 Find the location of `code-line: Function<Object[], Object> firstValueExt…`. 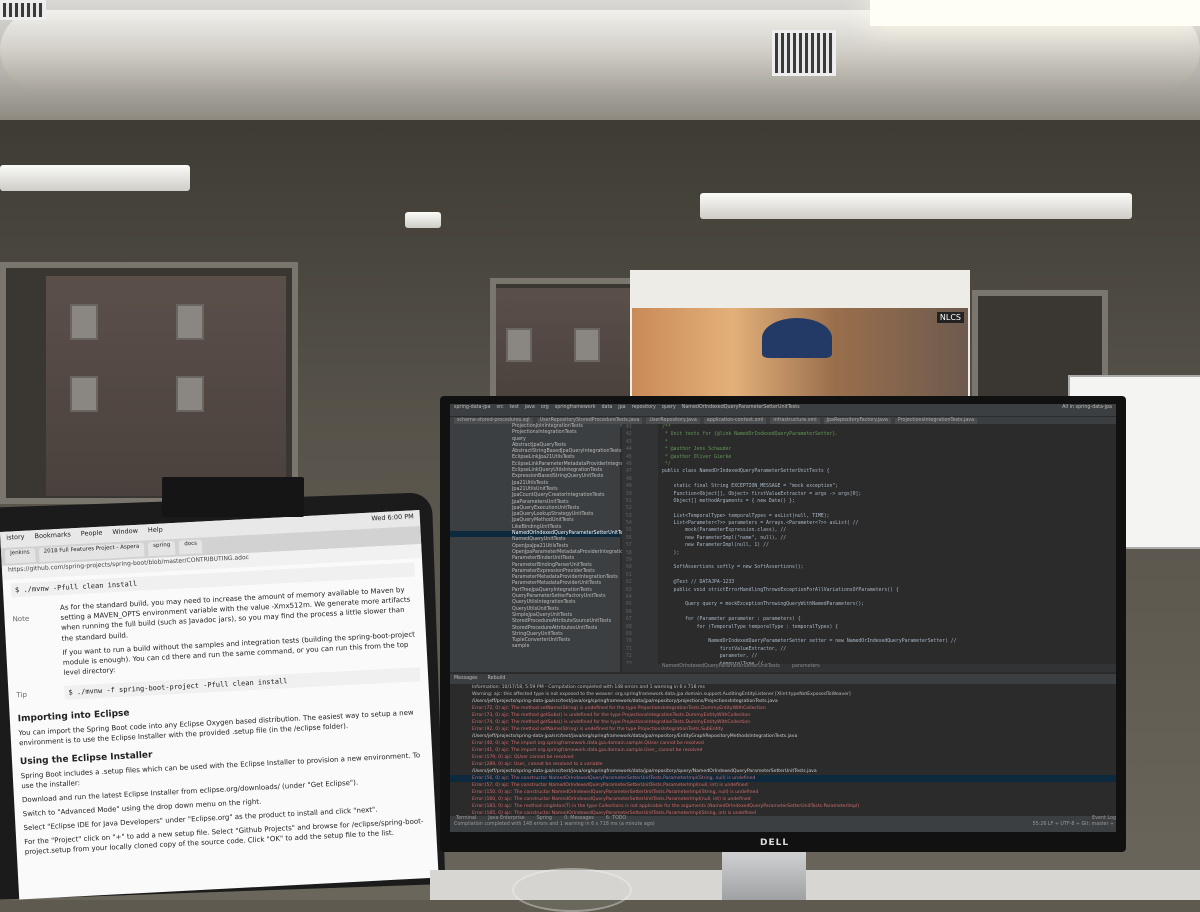

code-line: Function<Object[], Object> firstValueExt… is located at coordinates (762, 494).